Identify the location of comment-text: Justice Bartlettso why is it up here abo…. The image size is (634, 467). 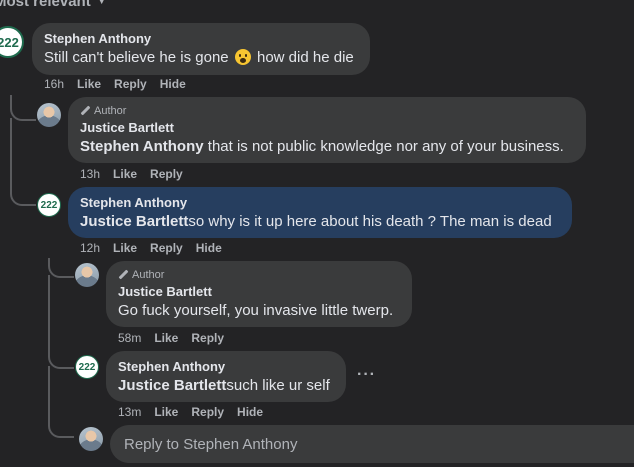
(316, 221).